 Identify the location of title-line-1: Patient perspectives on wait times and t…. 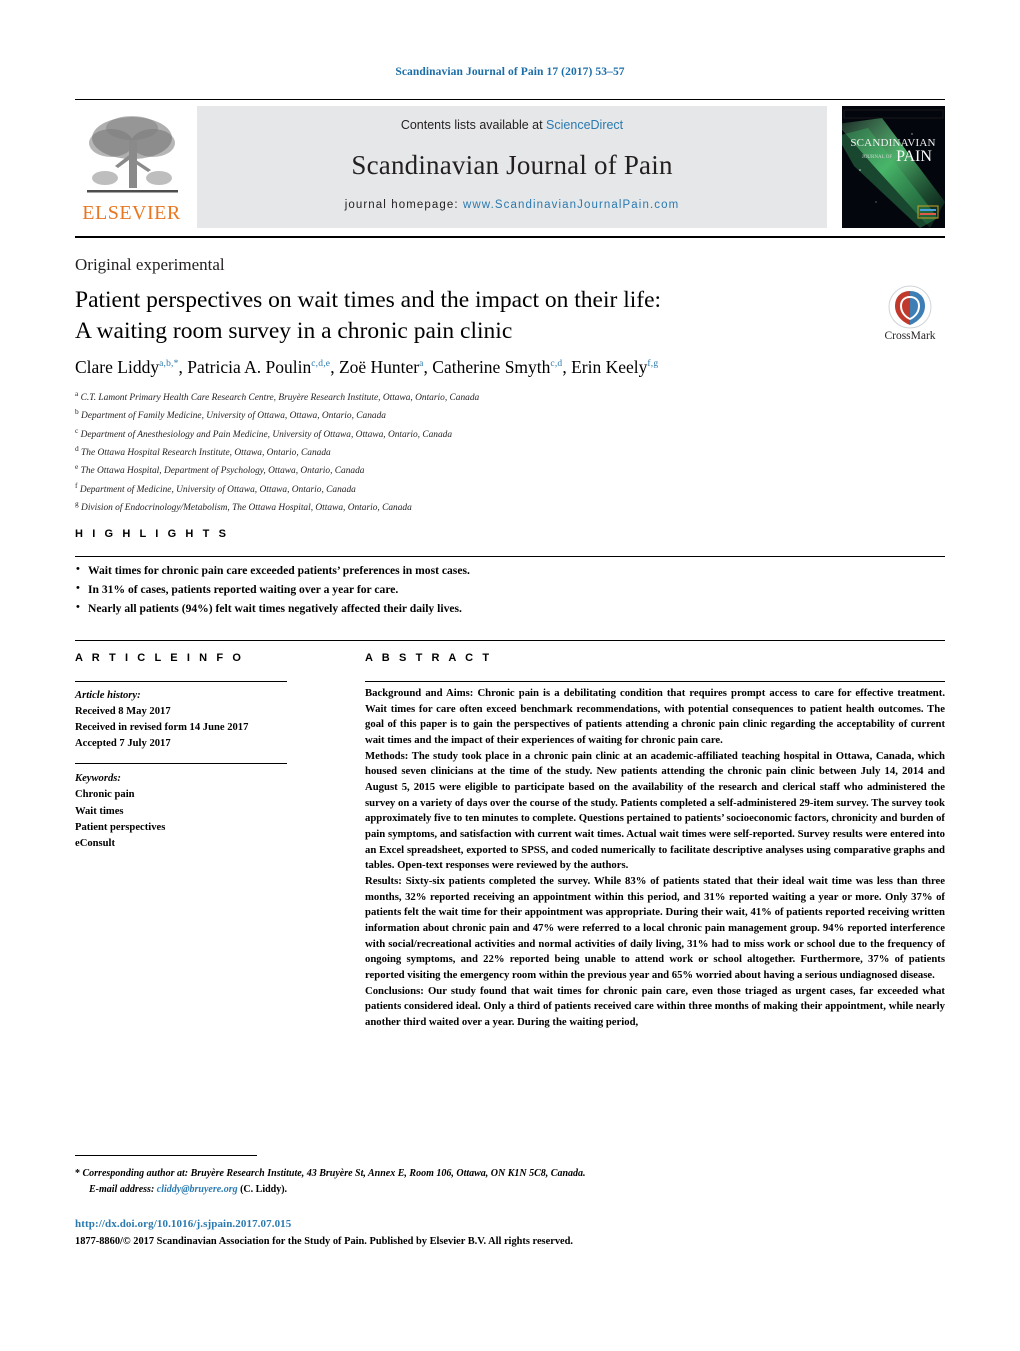
(368, 300).